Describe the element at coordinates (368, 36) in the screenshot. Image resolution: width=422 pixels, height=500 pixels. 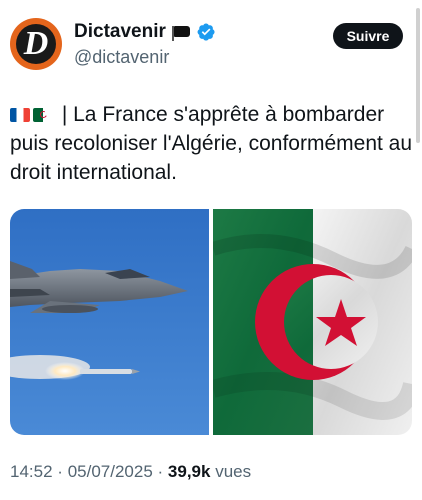
I see `follow-button: Suivre` at that location.